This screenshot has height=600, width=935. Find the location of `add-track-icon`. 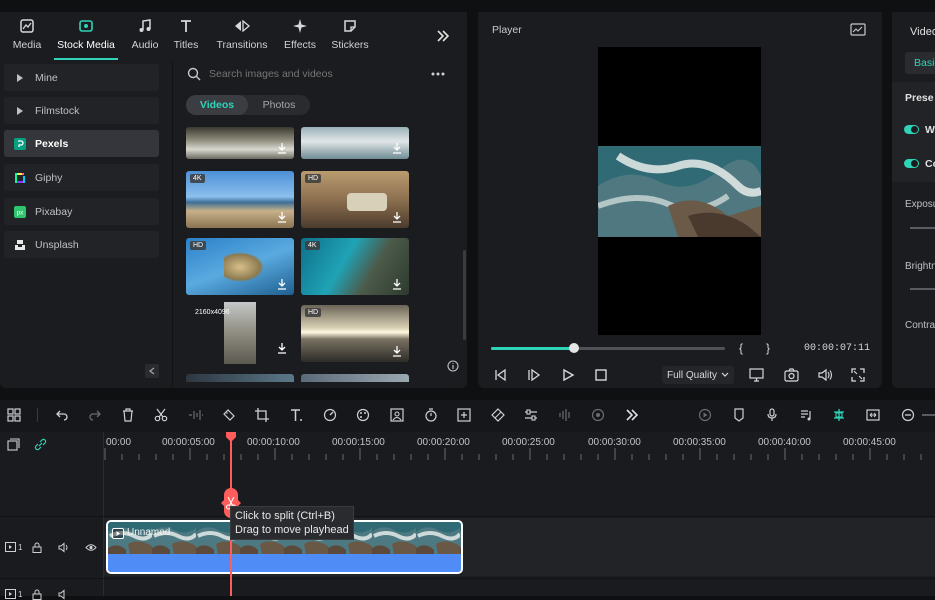

add-track-icon is located at coordinates (13, 444).